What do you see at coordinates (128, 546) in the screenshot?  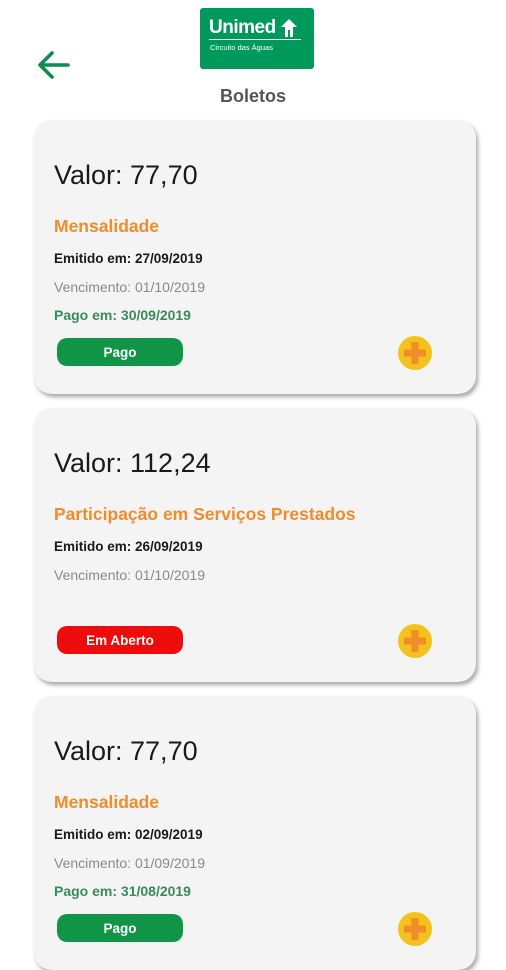 I see `boleto-issued-date: Emitido em: 26/09/2019` at bounding box center [128, 546].